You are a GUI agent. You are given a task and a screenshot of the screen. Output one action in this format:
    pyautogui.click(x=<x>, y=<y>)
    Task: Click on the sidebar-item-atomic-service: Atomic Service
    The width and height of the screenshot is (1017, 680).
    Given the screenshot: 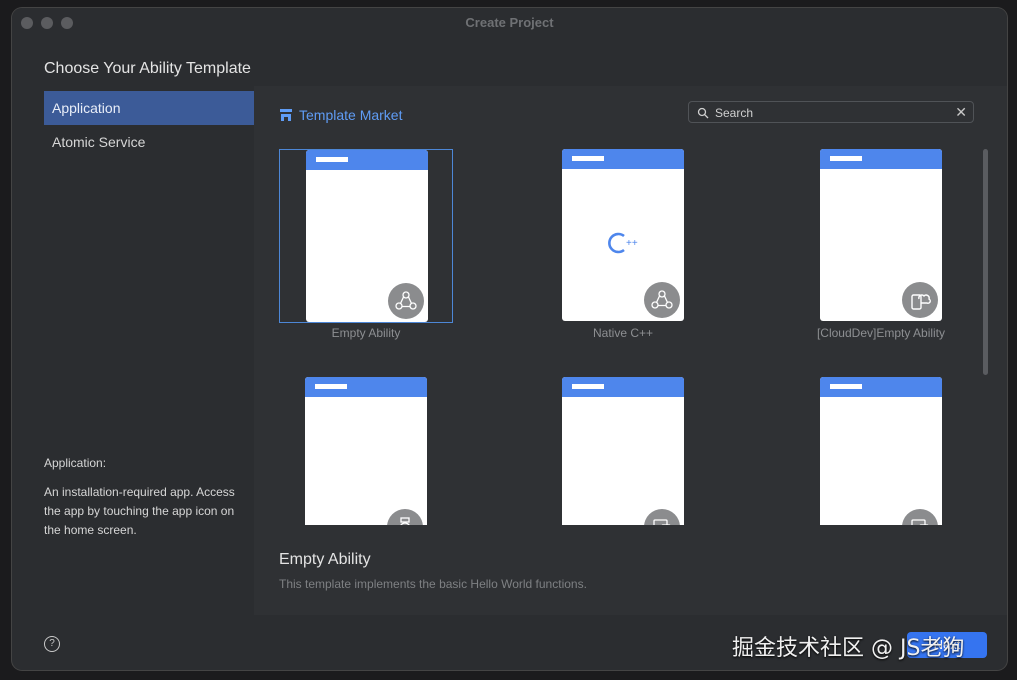 What is the action you would take?
    pyautogui.click(x=149, y=142)
    